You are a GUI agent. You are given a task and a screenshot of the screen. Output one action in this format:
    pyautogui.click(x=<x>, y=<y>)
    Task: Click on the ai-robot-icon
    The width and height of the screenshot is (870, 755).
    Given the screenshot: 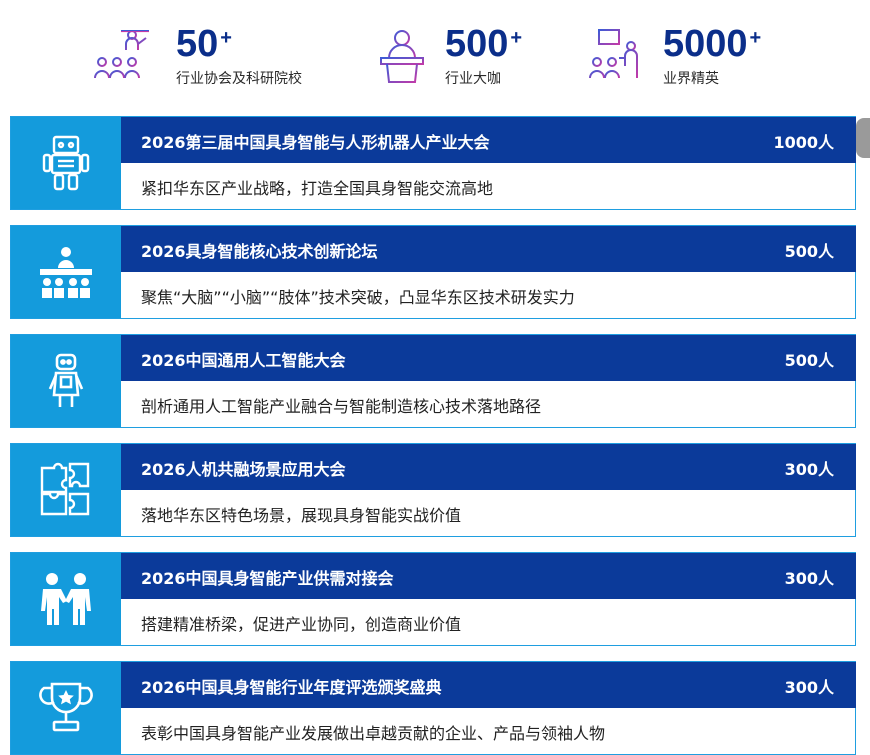 What is the action you would take?
    pyautogui.click(x=66, y=381)
    